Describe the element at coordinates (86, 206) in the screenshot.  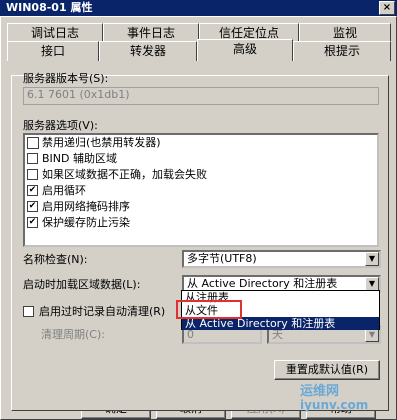
I see `option-label: 启用网络掩码排序` at that location.